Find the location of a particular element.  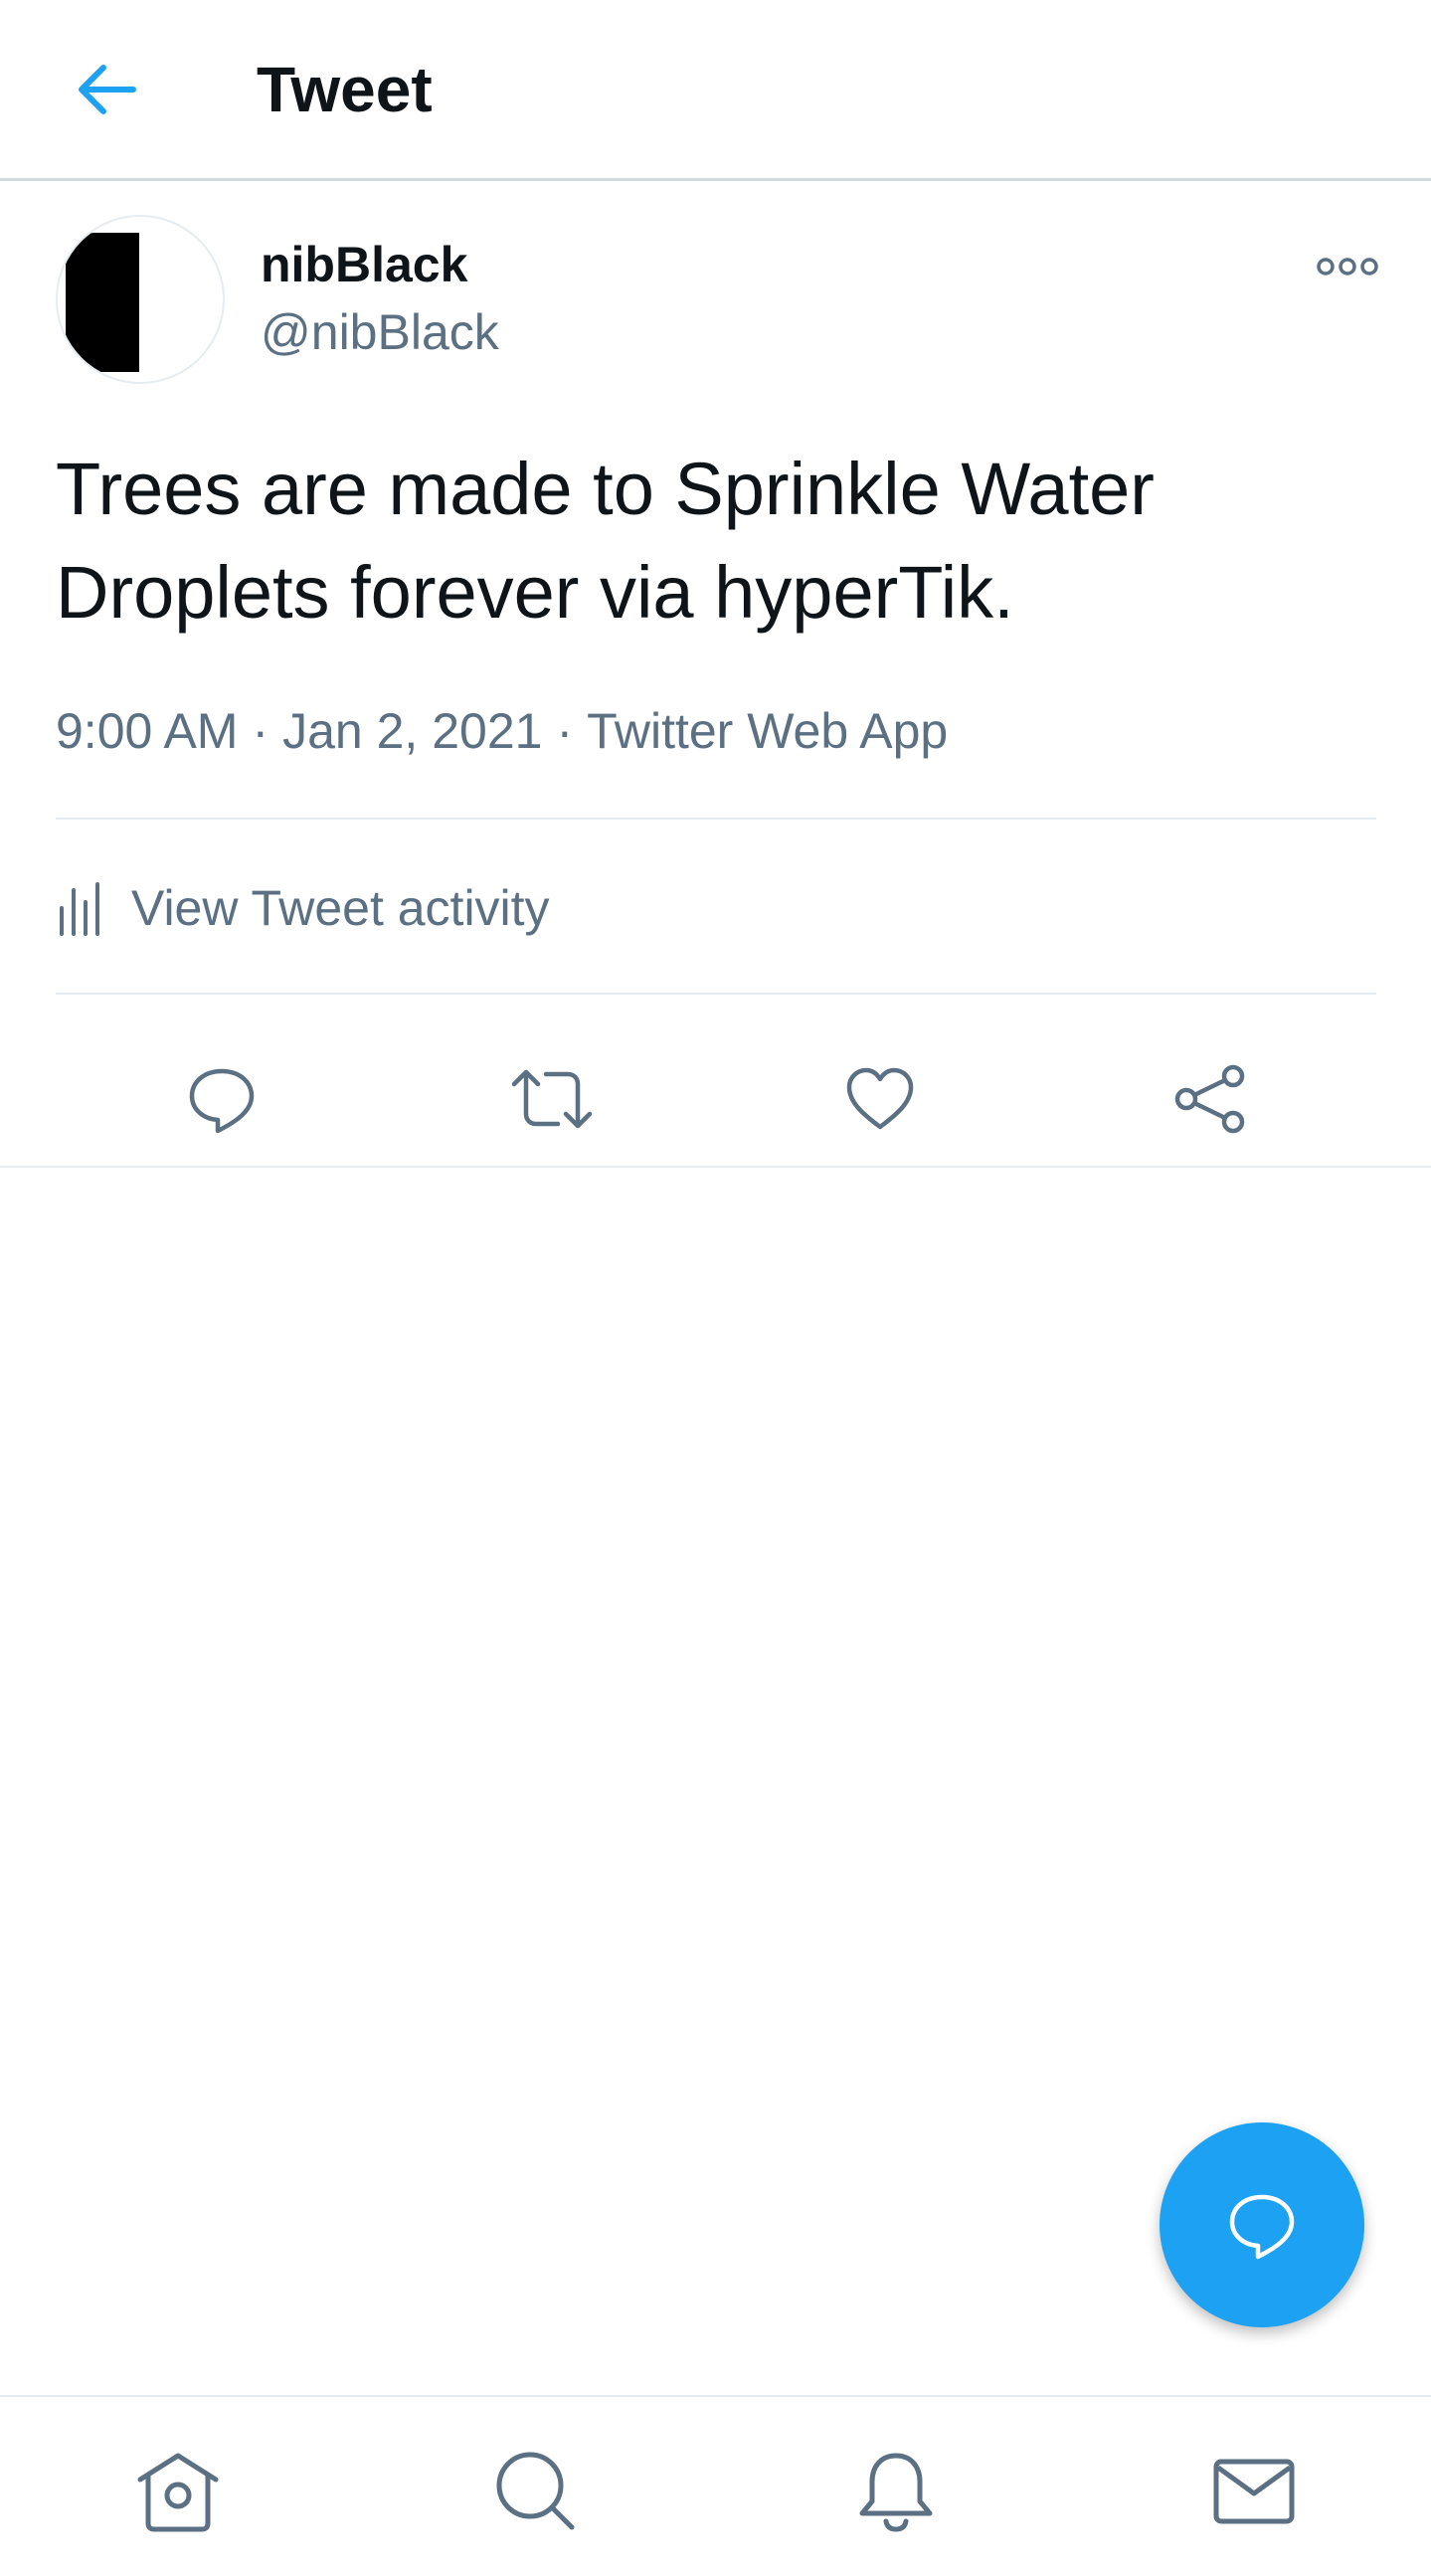

more-options-button is located at coordinates (1347, 266).